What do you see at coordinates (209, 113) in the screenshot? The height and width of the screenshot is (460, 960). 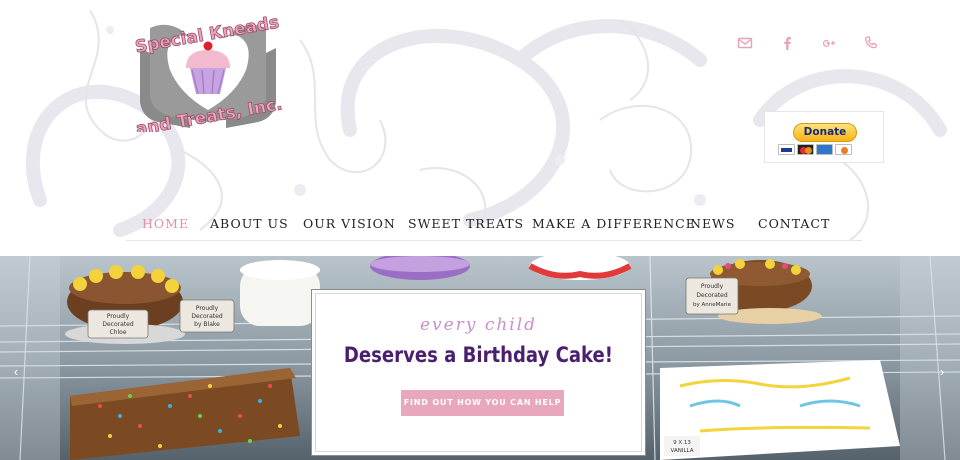 I see `svg-text: and Treats, Inc.` at bounding box center [209, 113].